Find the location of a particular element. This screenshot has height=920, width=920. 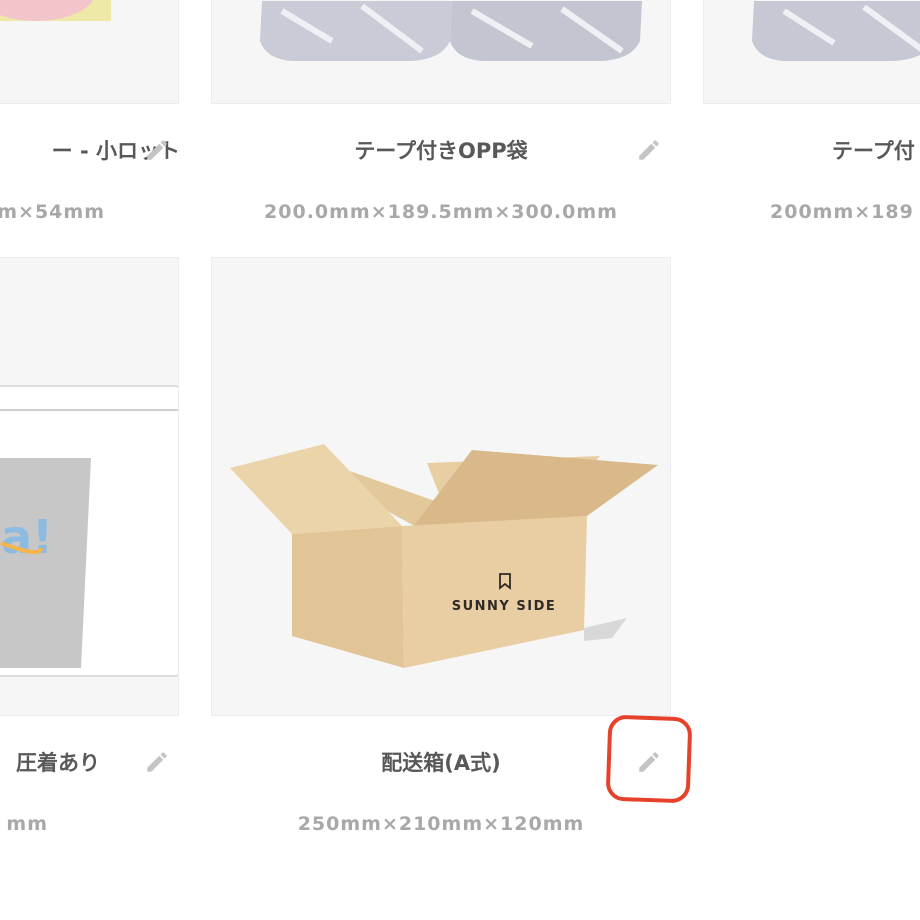

product-title: 圧着あり is located at coordinates (58, 763).